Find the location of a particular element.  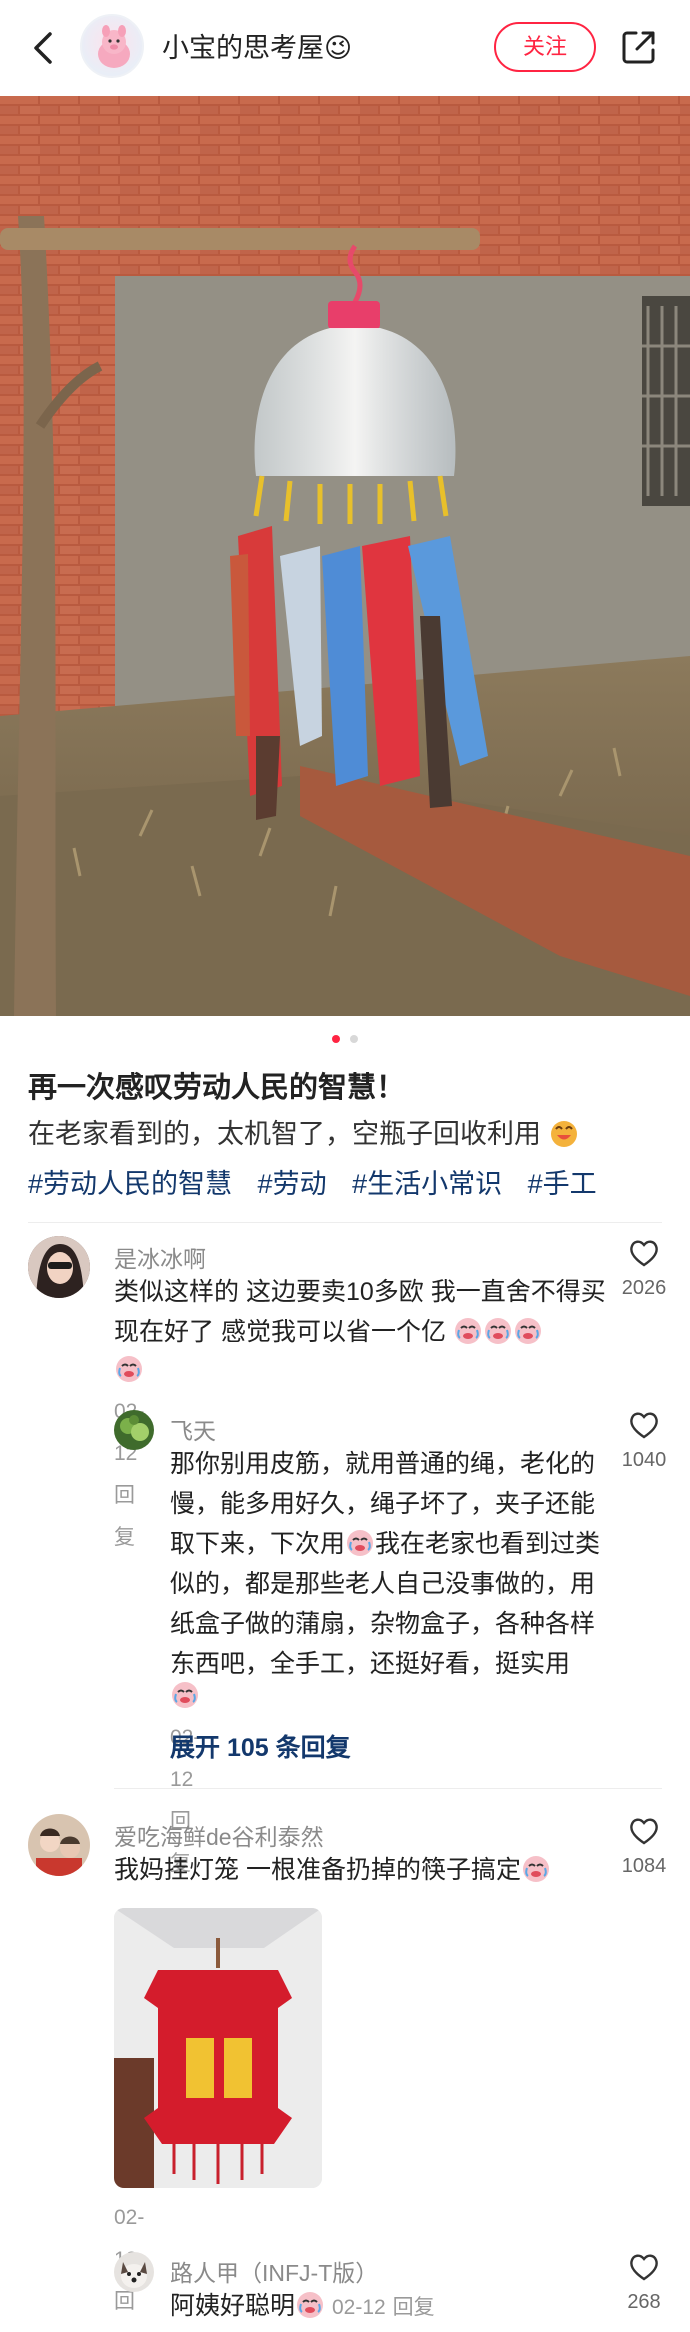

like-button: 1040 is located at coordinates (644, 1441).